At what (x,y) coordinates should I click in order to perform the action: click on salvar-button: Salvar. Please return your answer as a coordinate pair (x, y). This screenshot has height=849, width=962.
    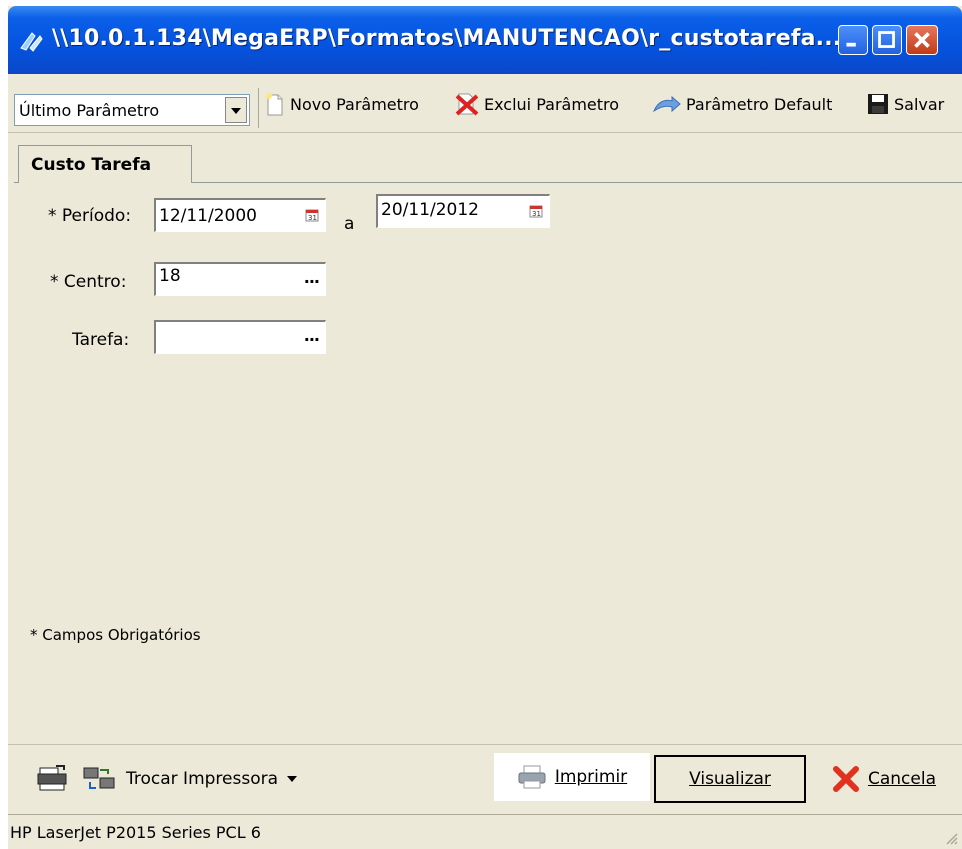
    Looking at the image, I should click on (905, 104).